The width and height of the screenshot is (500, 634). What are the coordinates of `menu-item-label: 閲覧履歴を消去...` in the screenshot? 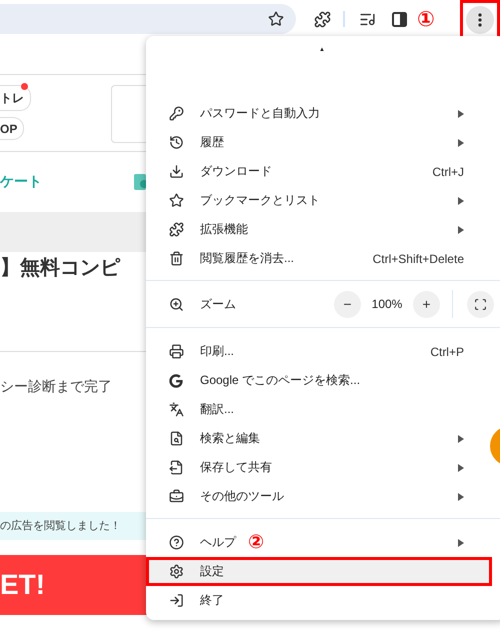 It's located at (247, 258).